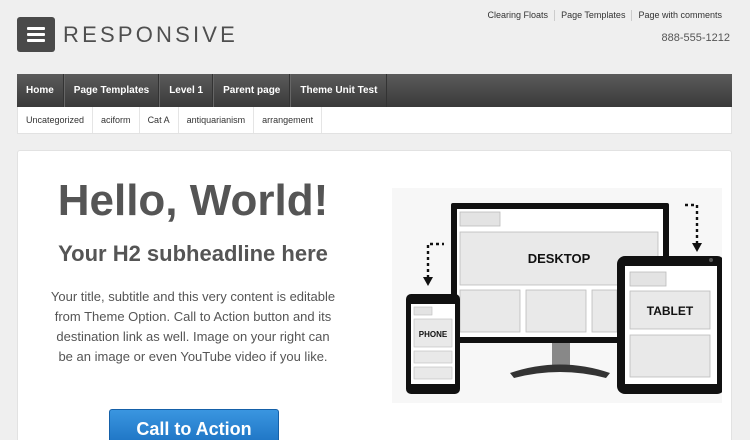 The width and height of the screenshot is (750, 440). Describe the element at coordinates (288, 120) in the screenshot. I see `sub-nav-item: arrangement` at that location.